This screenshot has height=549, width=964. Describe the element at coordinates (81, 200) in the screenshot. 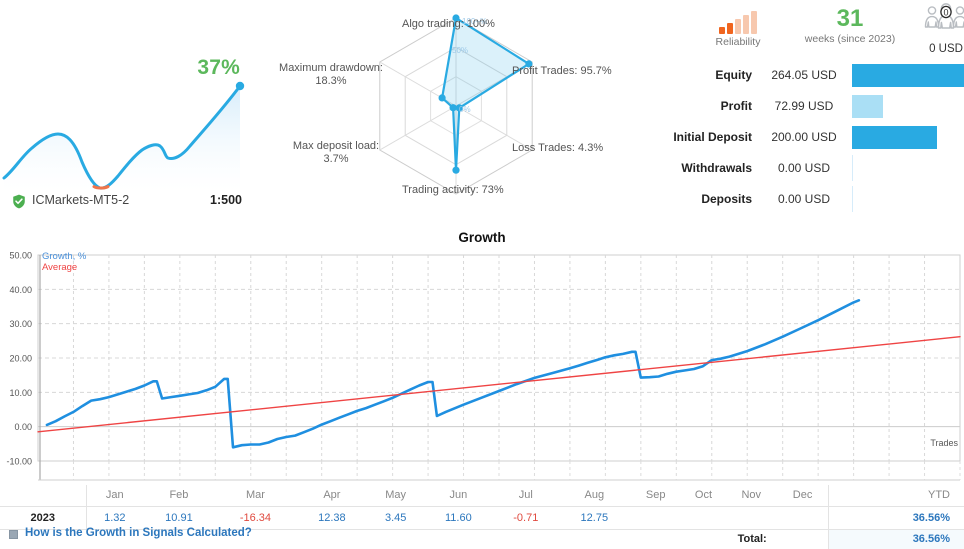

I see `broker-name: ICMarkets-MT5-2` at that location.